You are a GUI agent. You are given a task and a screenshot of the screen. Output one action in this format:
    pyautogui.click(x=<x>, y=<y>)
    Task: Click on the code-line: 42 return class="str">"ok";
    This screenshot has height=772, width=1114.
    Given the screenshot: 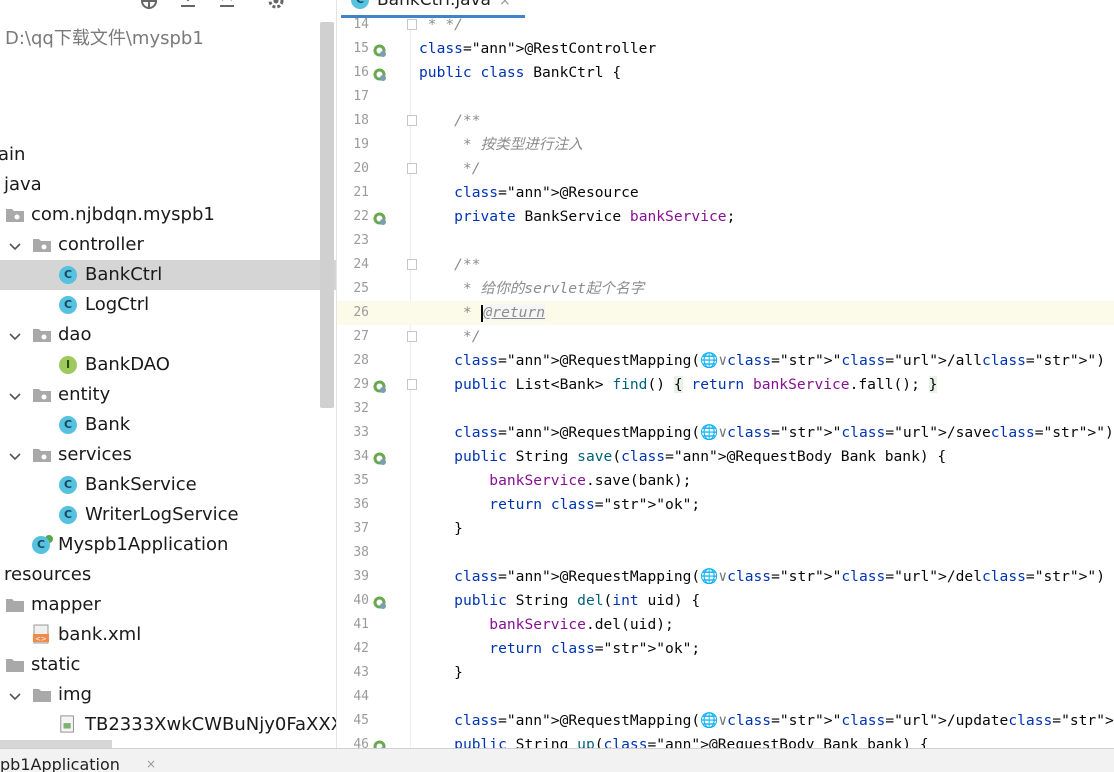 What is the action you would take?
    pyautogui.click(x=725, y=649)
    